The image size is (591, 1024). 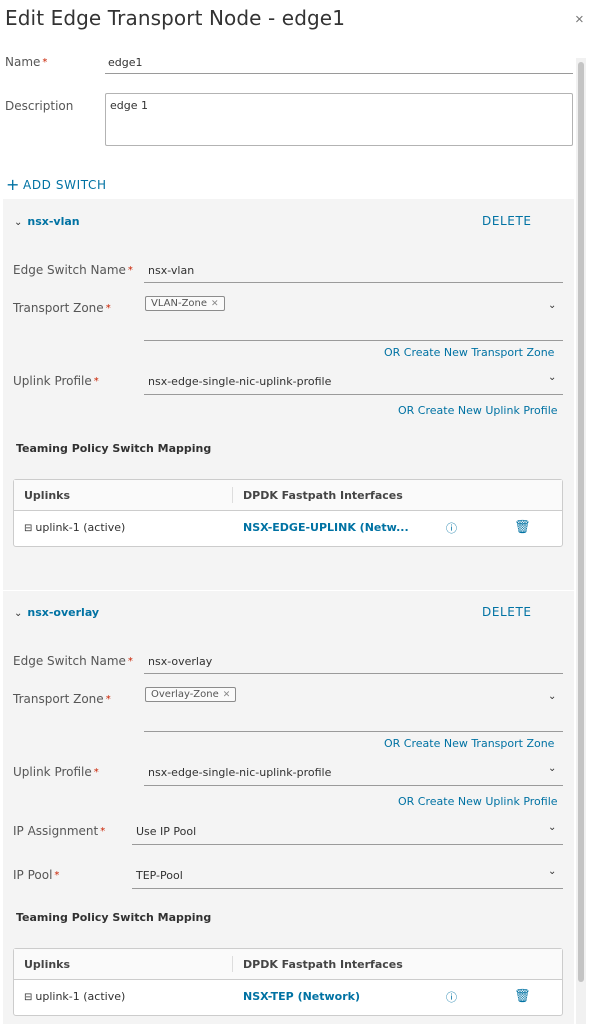 I want to click on name-input: edge1, so click(x=125, y=62).